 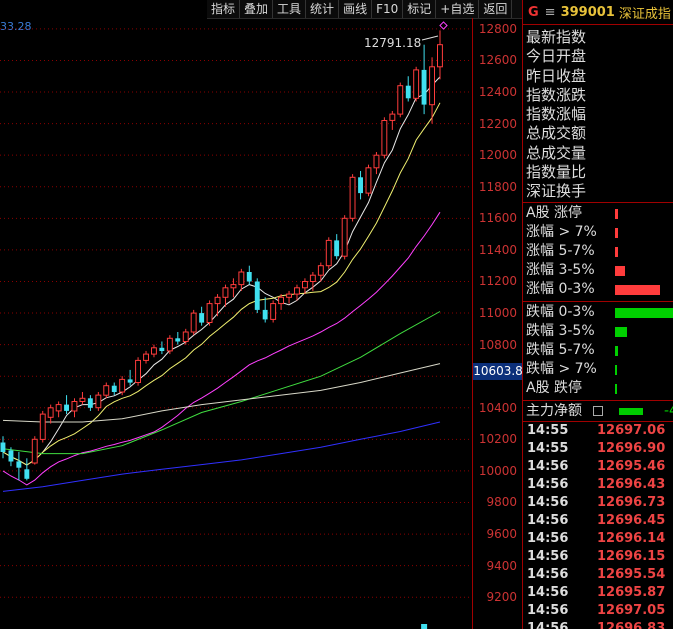 I want to click on axis-tick-label: 9400, so click(x=501, y=565).